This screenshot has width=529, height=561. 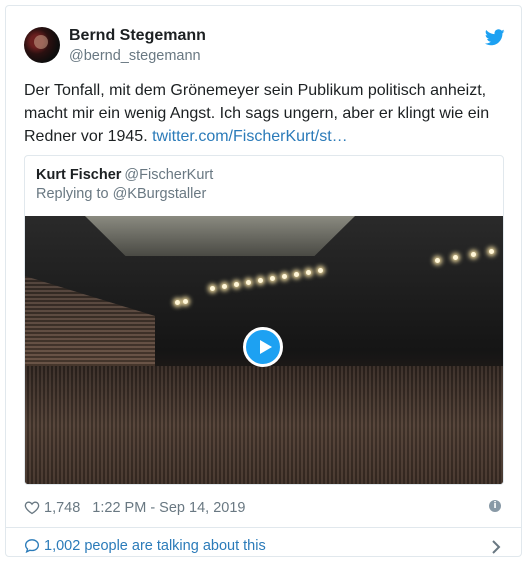 I want to click on speech-bubble-icon, so click(x=32, y=546).